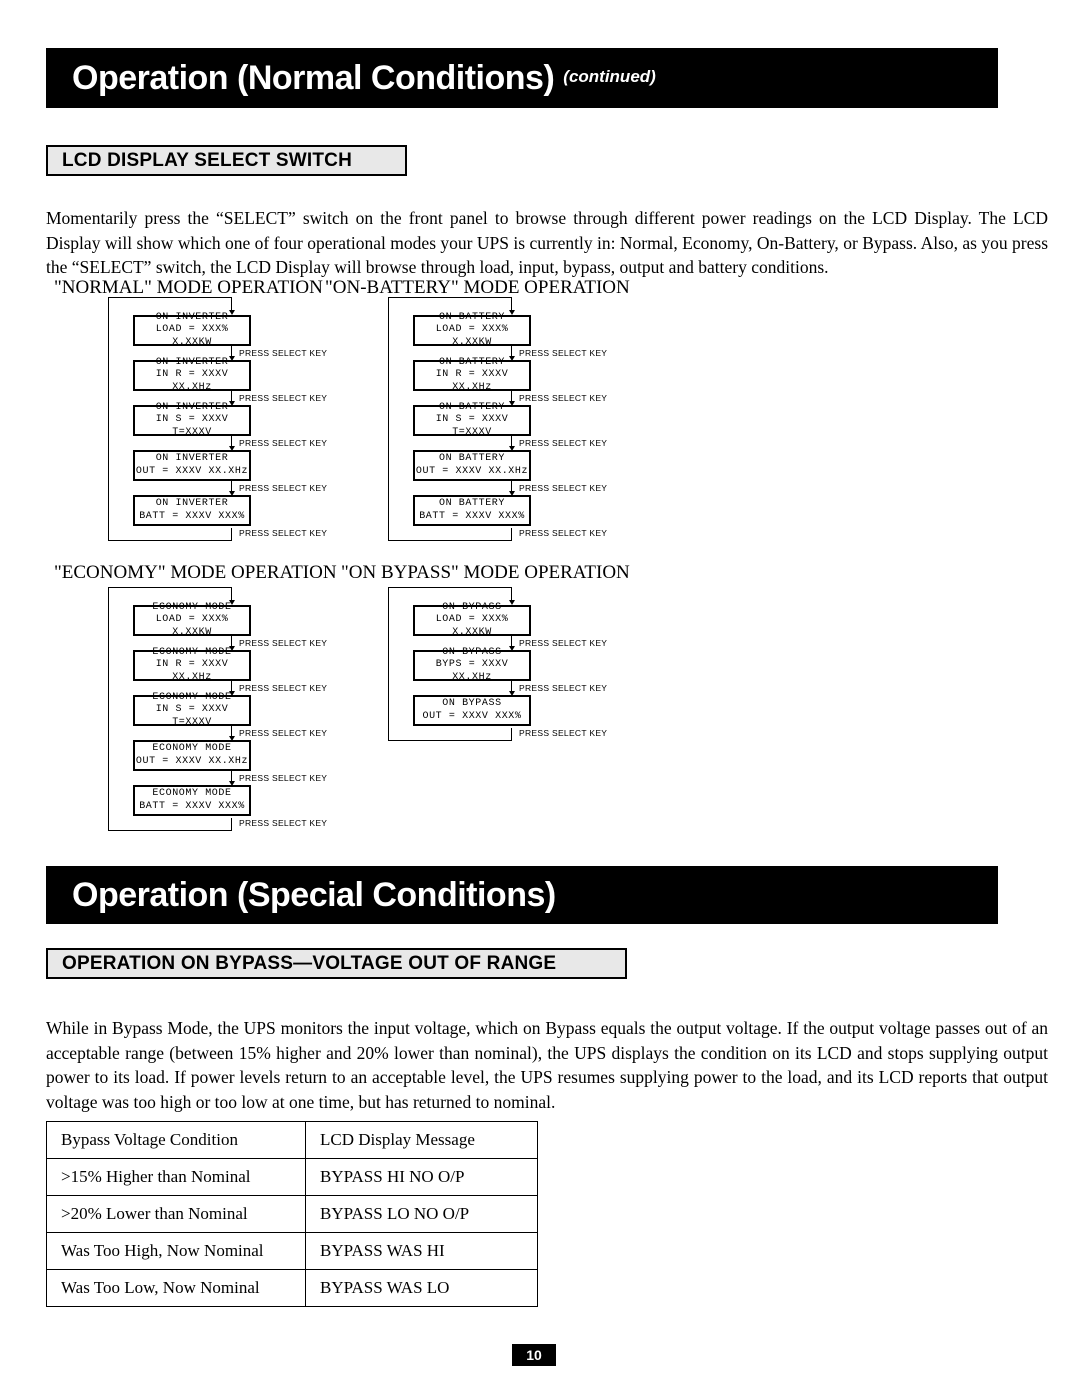 The image size is (1080, 1397). What do you see at coordinates (421, 1177) in the screenshot?
I see `table-cell-message: BYPASS HI NO O/P` at bounding box center [421, 1177].